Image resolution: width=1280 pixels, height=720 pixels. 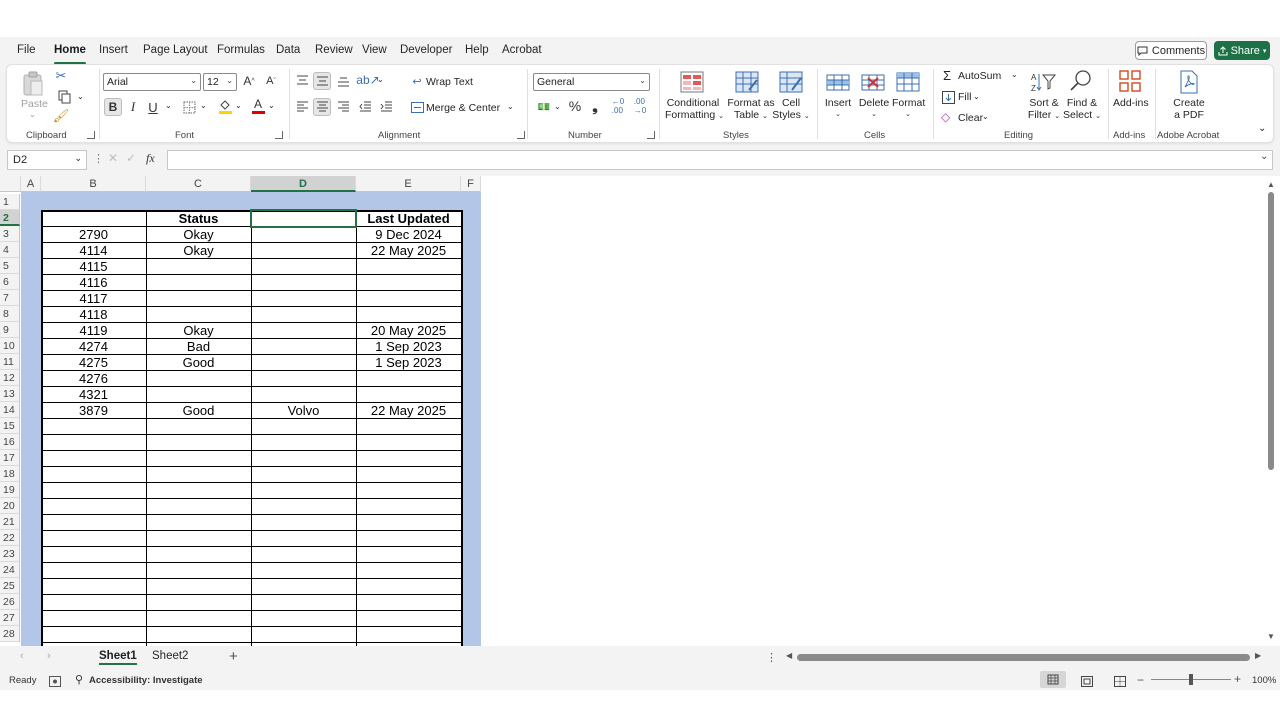 What do you see at coordinates (386, 107) in the screenshot?
I see `increase-indent-icon` at bounding box center [386, 107].